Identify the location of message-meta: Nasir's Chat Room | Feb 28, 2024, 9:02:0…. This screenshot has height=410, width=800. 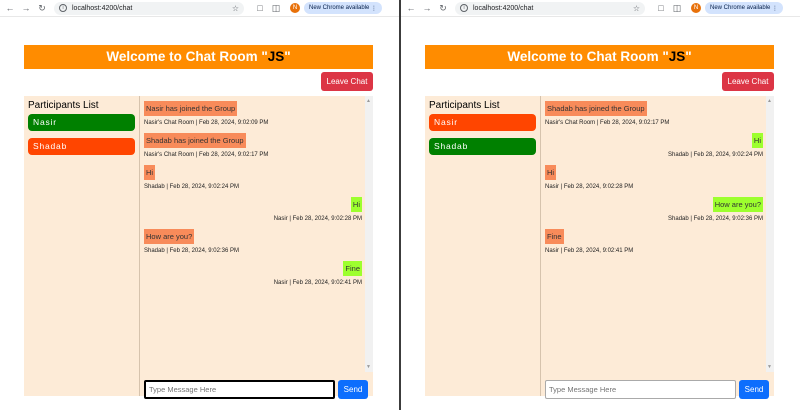
(206, 123).